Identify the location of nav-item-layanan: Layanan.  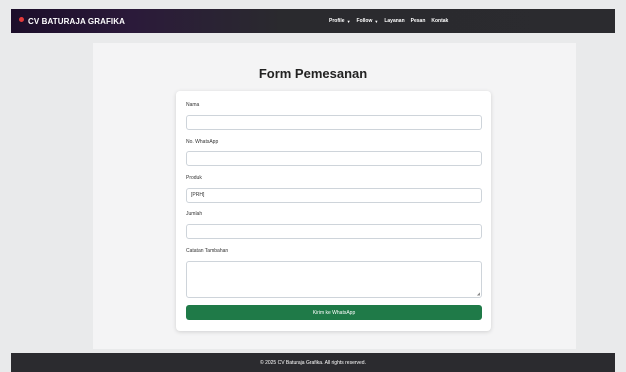
(394, 21).